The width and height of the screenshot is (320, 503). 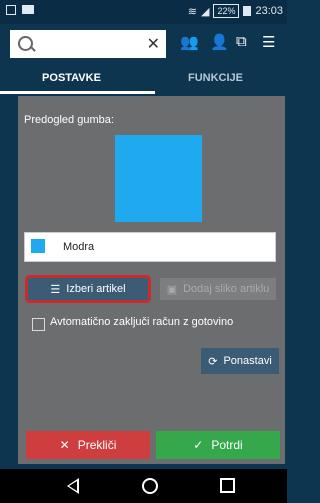 I want to click on recent-apps-icon, so click(x=227, y=485).